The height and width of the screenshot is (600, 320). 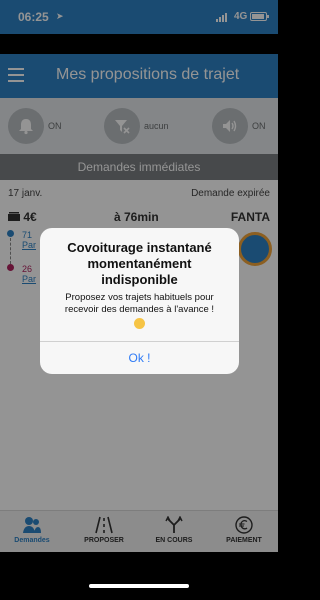 What do you see at coordinates (139, 586) in the screenshot?
I see `home-indicator` at bounding box center [139, 586].